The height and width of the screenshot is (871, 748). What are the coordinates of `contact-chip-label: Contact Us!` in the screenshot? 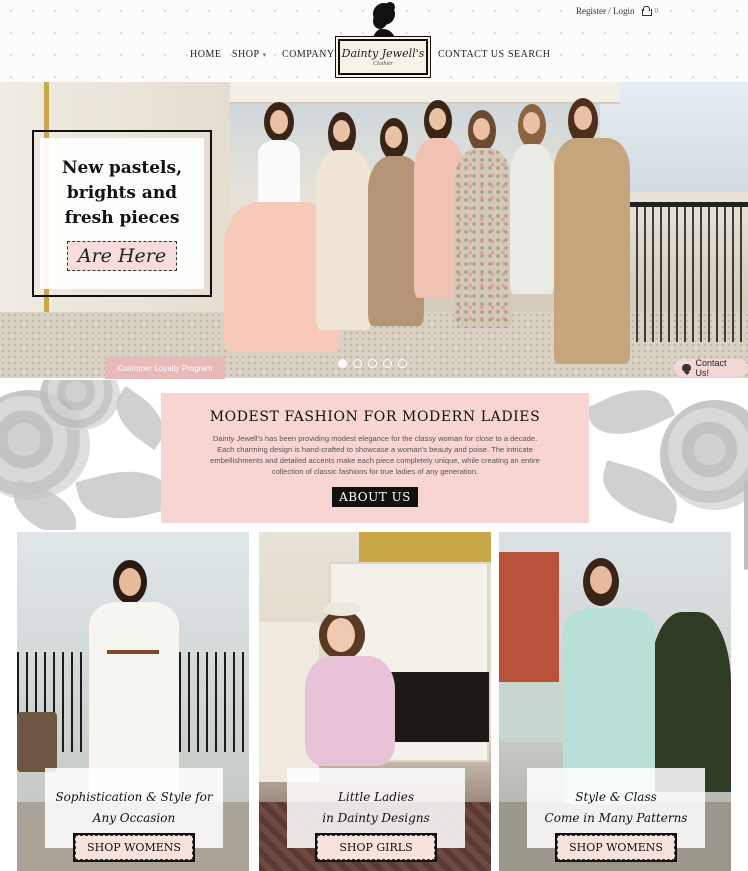 It's located at (711, 368).